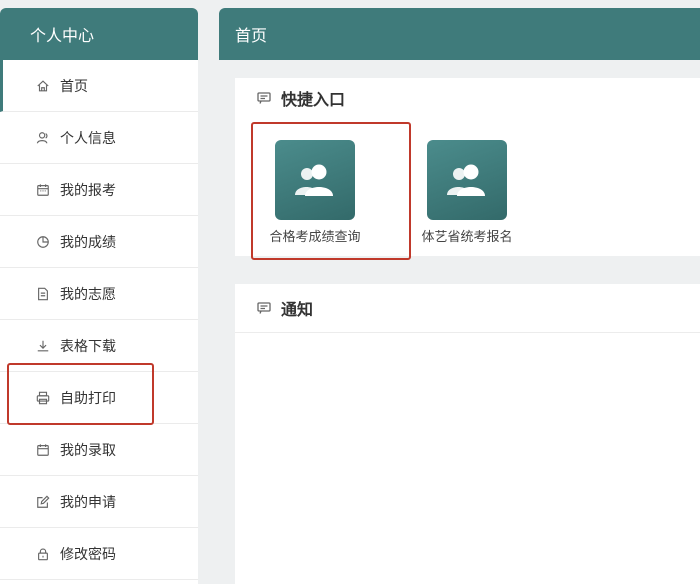 The height and width of the screenshot is (584, 700). I want to click on sidebar-item-self-print: 自助打印, so click(99, 398).